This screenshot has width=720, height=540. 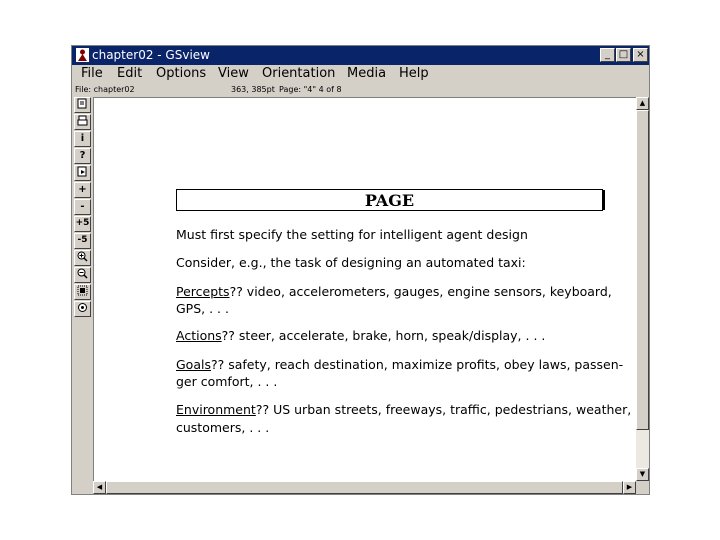 What do you see at coordinates (629, 487) in the screenshot?
I see `scroll-right-arrow-icon: ▶` at bounding box center [629, 487].